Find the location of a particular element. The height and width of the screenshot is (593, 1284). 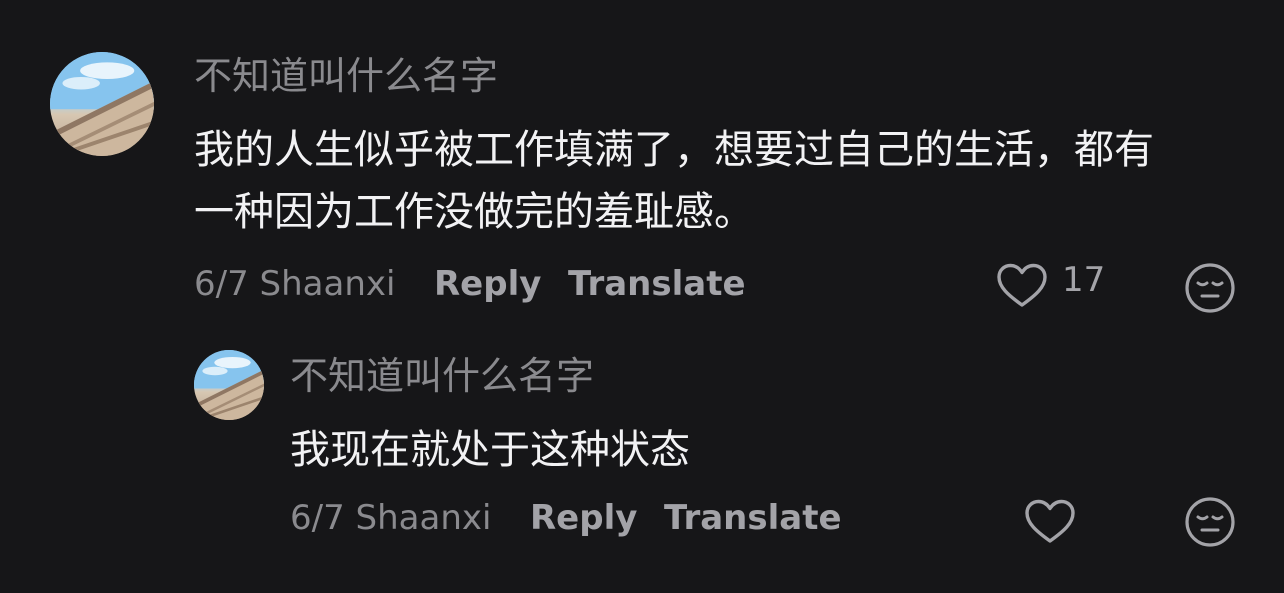

comment-text-line: 一种因为工作没做完的羞耻感。 is located at coordinates (474, 212).